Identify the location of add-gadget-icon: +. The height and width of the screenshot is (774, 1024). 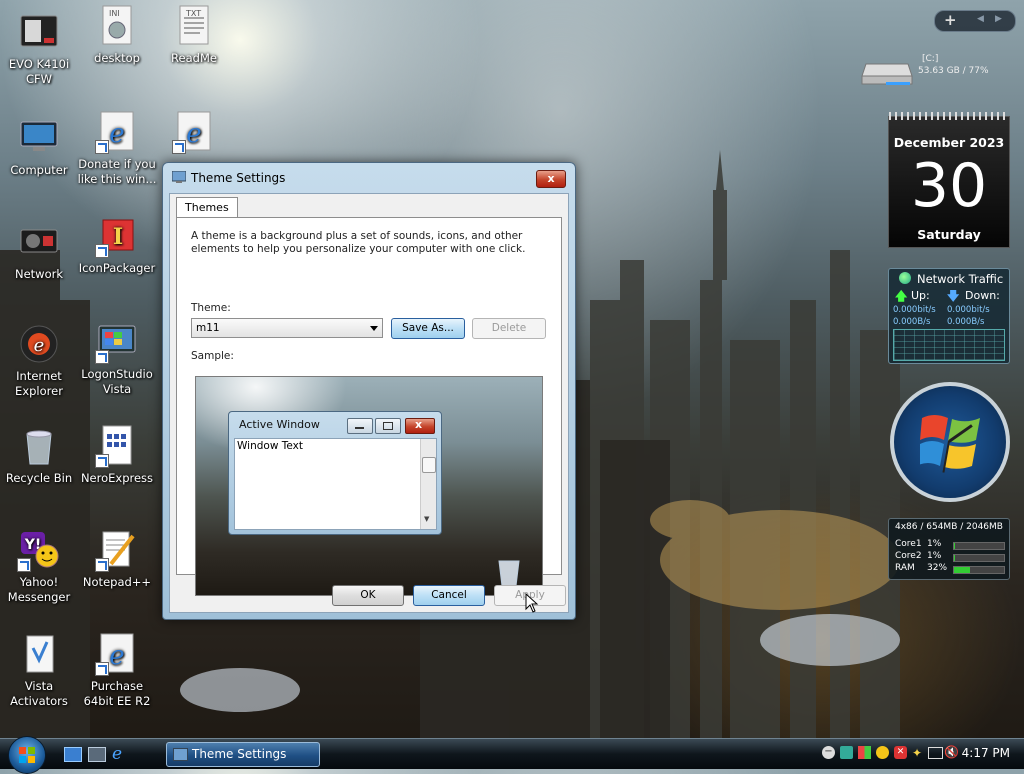
(950, 20).